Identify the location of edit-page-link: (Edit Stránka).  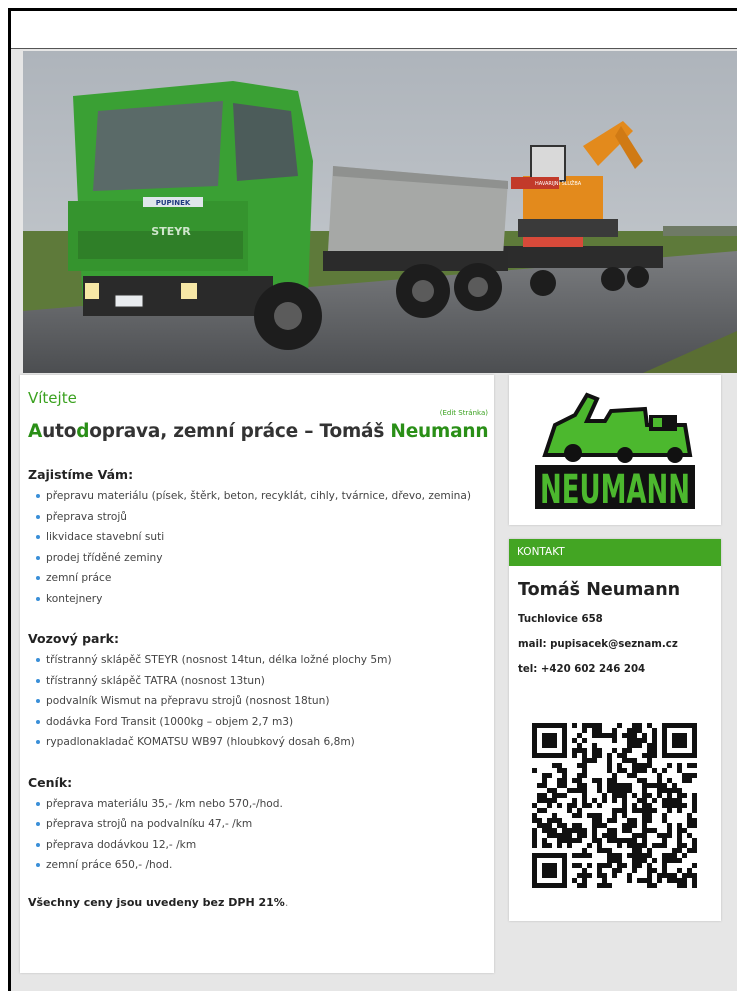
(464, 413).